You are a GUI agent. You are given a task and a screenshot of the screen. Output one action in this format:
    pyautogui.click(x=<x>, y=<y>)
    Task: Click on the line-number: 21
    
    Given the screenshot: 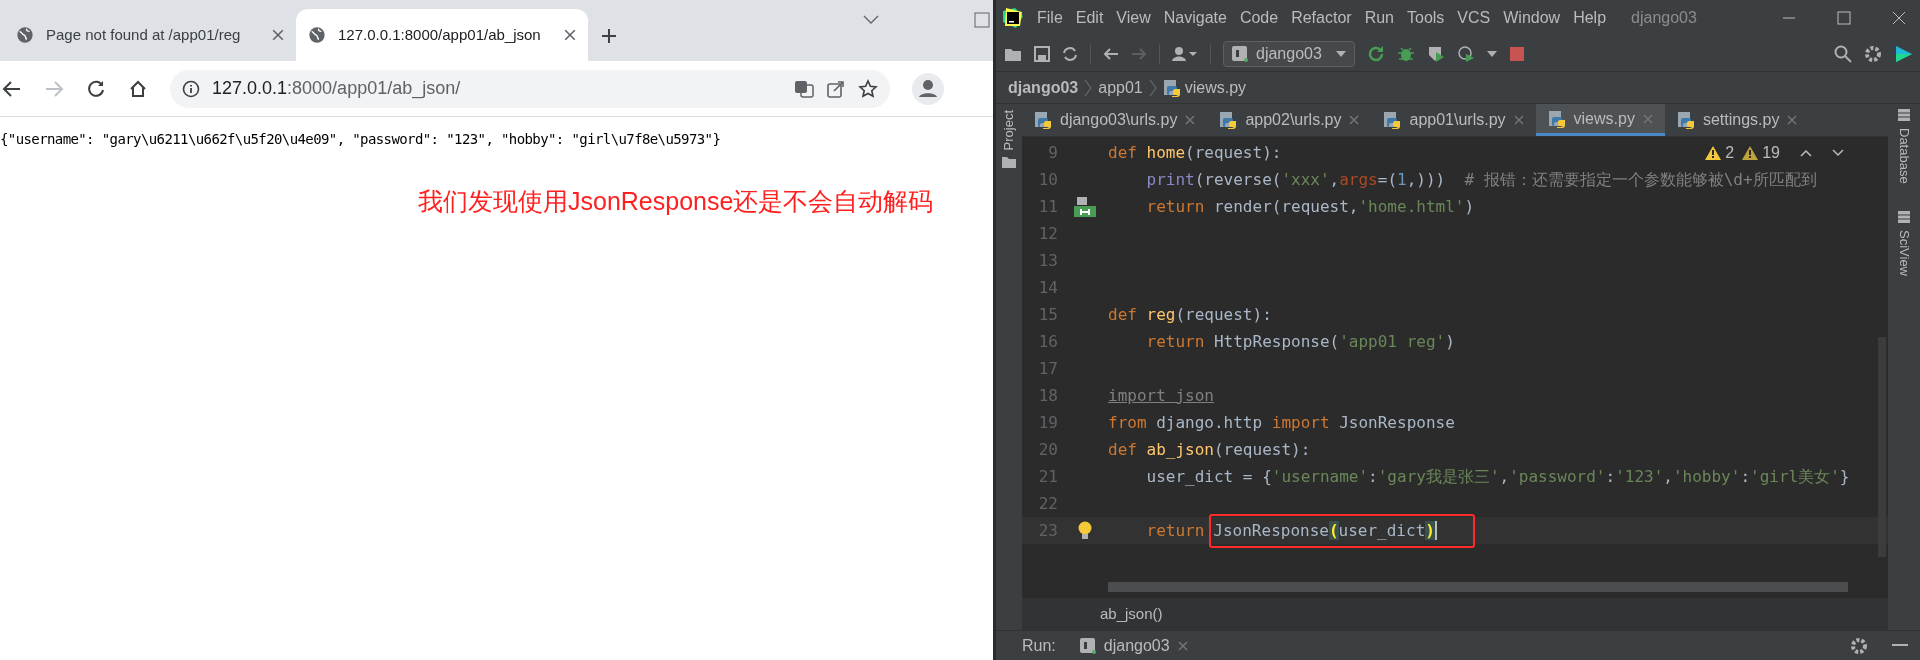 What is the action you would take?
    pyautogui.click(x=1048, y=476)
    